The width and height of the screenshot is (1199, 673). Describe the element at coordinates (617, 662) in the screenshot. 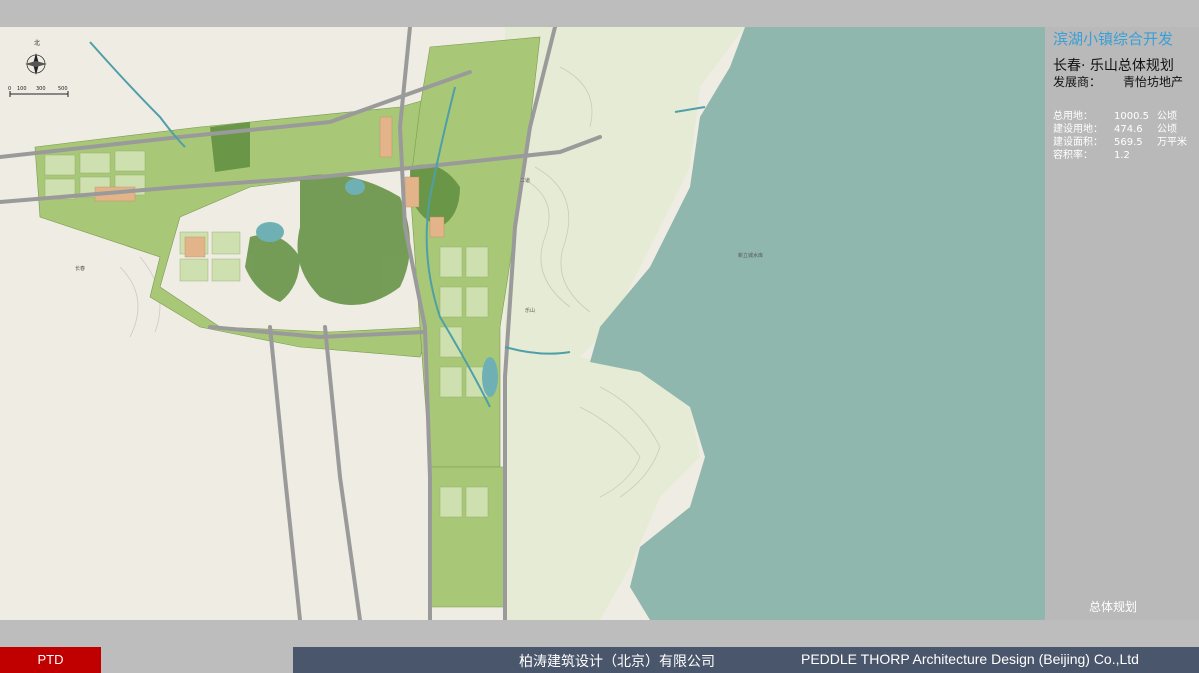

I see `company-name-cn: 柏涛建筑设计（北京）有限公司` at that location.